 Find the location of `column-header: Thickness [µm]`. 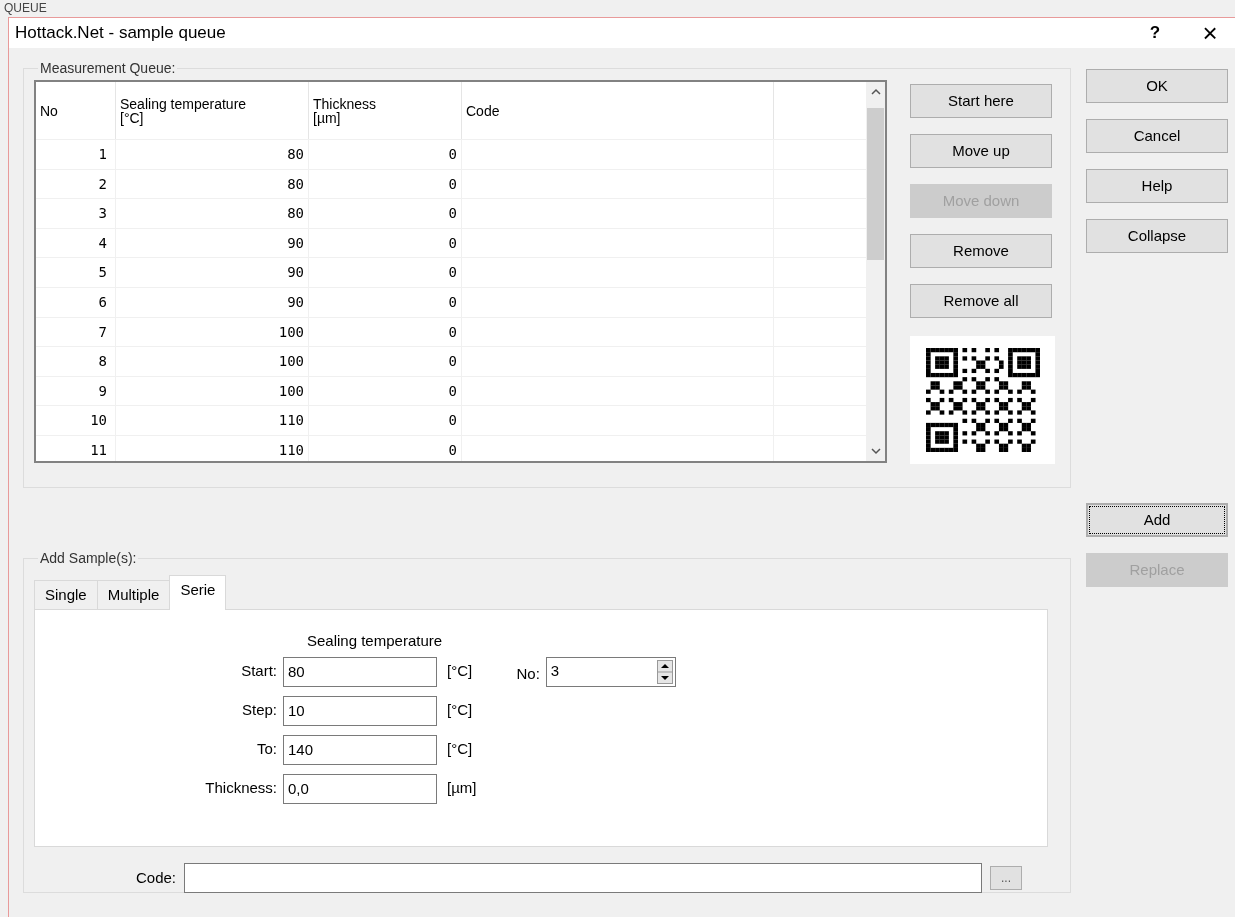

column-header: Thickness [µm] is located at coordinates (385, 110).